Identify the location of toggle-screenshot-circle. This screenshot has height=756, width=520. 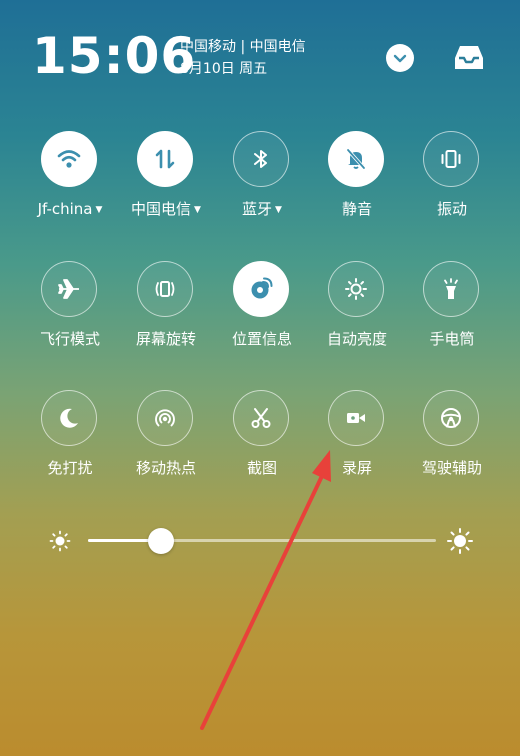
(261, 418).